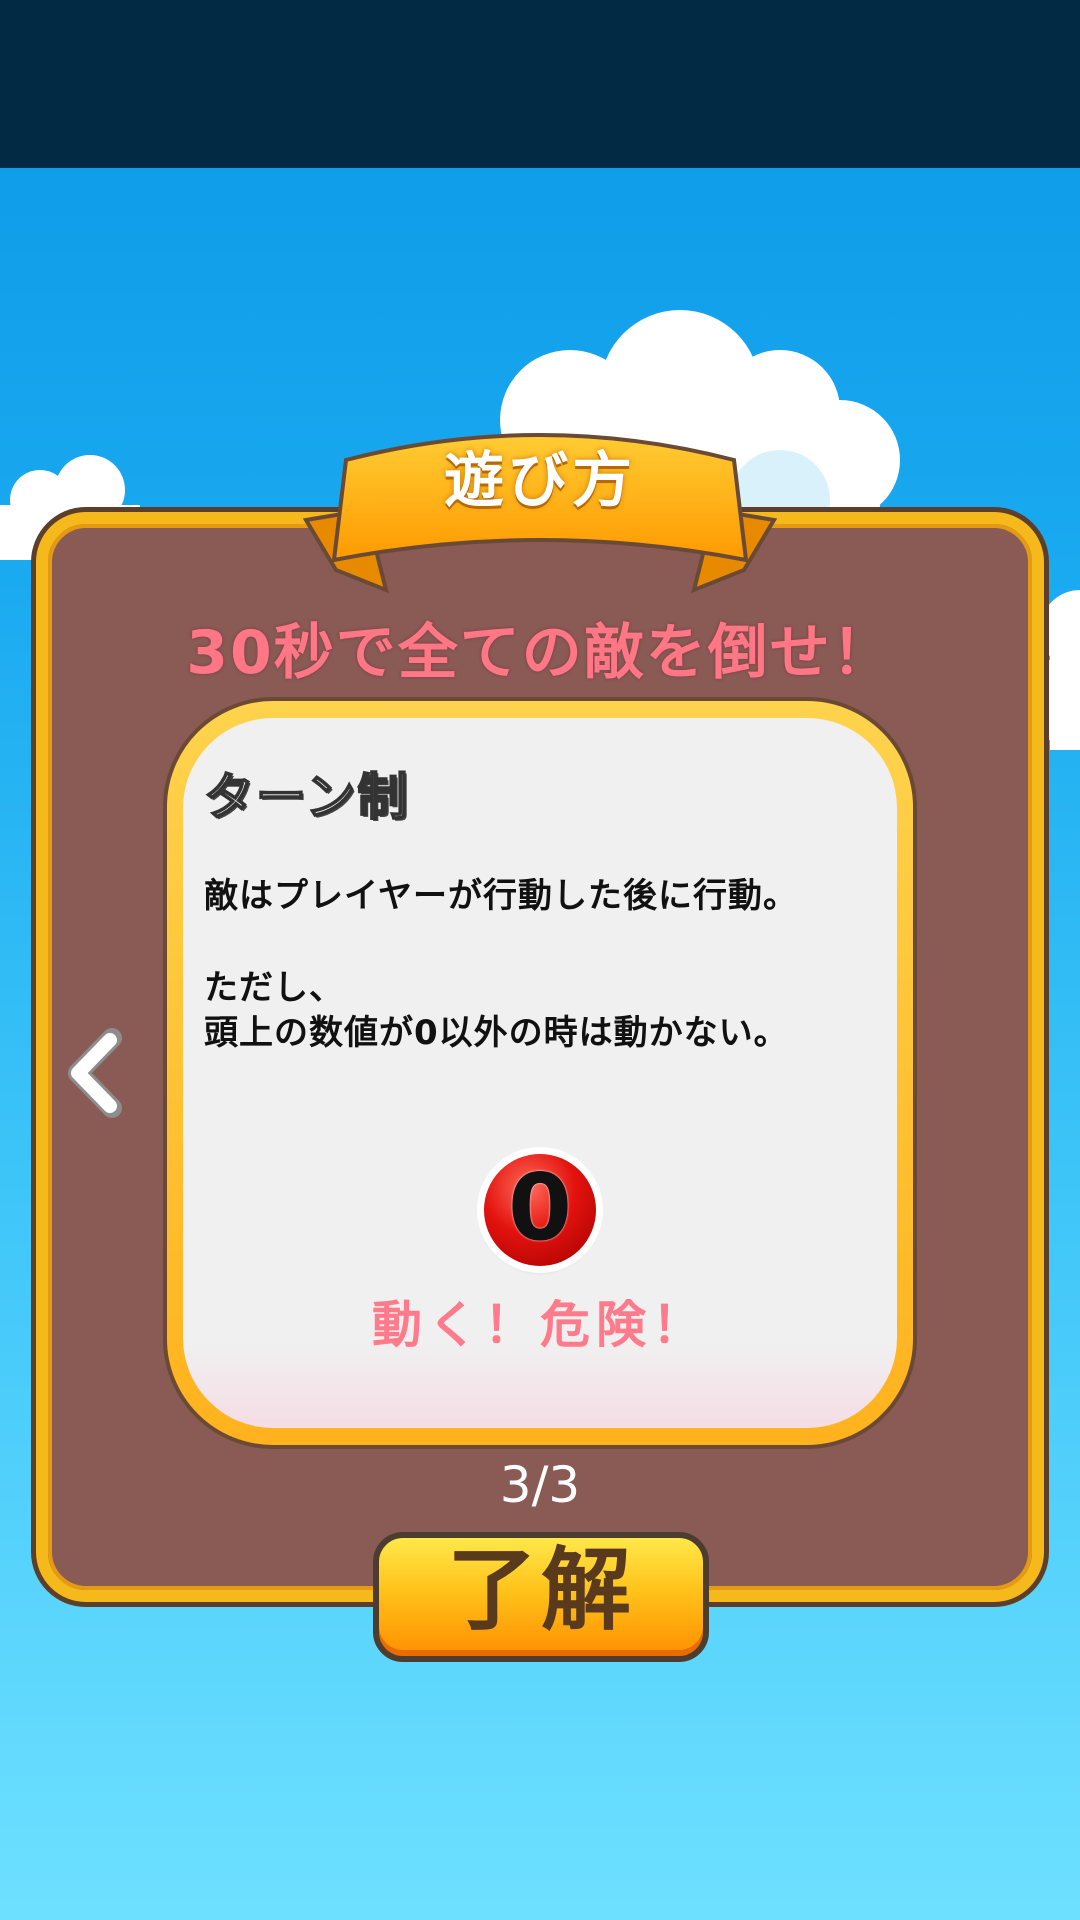 Image resolution: width=1080 pixels, height=1920 pixels. What do you see at coordinates (539, 1207) in the screenshot?
I see `turn-counter-value: 0` at bounding box center [539, 1207].